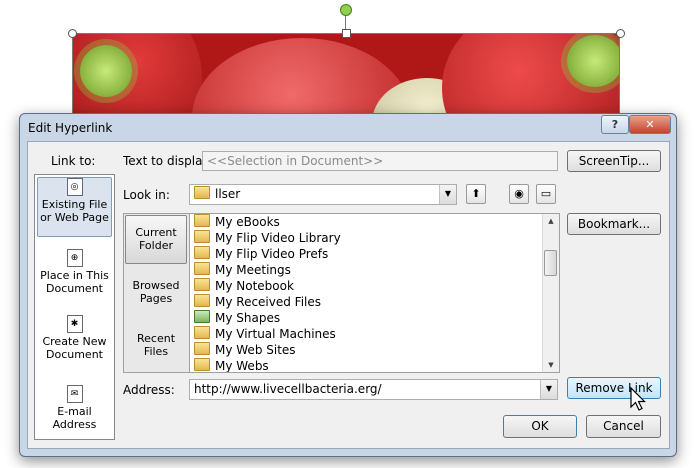 The width and height of the screenshot is (694, 468). I want to click on place-recent-files: Recent Files, so click(156, 345).